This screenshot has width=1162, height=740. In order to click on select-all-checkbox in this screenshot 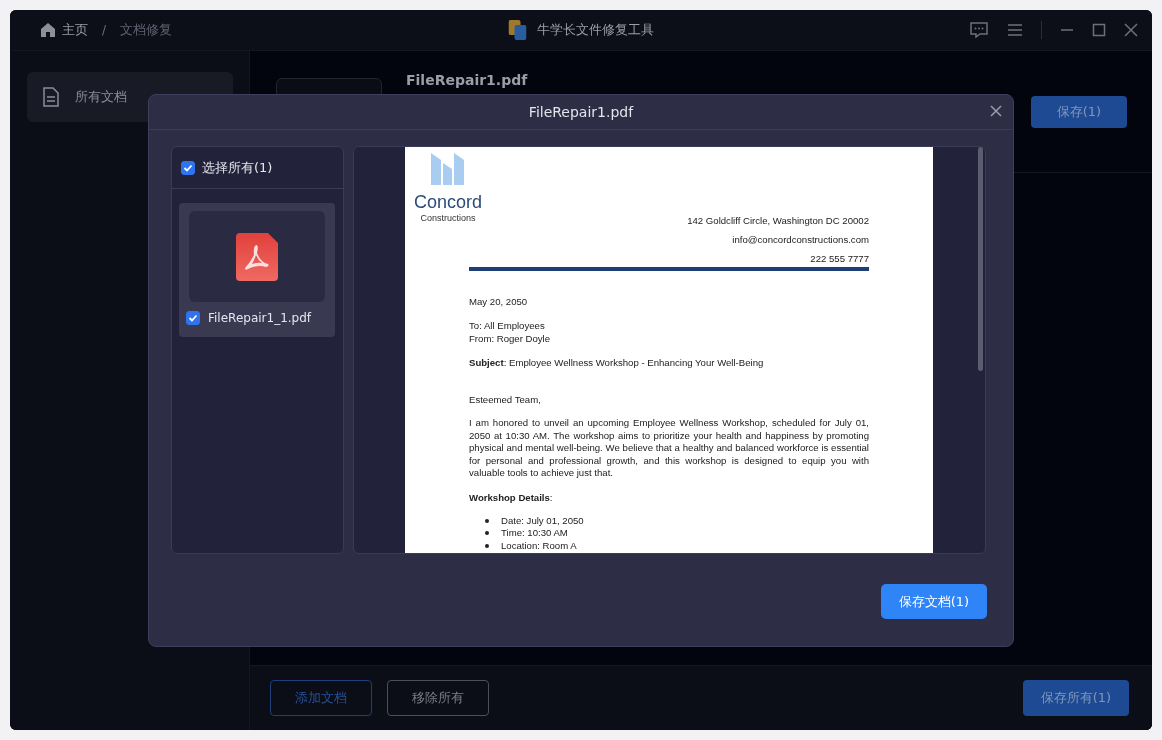, I will do `click(188, 167)`.